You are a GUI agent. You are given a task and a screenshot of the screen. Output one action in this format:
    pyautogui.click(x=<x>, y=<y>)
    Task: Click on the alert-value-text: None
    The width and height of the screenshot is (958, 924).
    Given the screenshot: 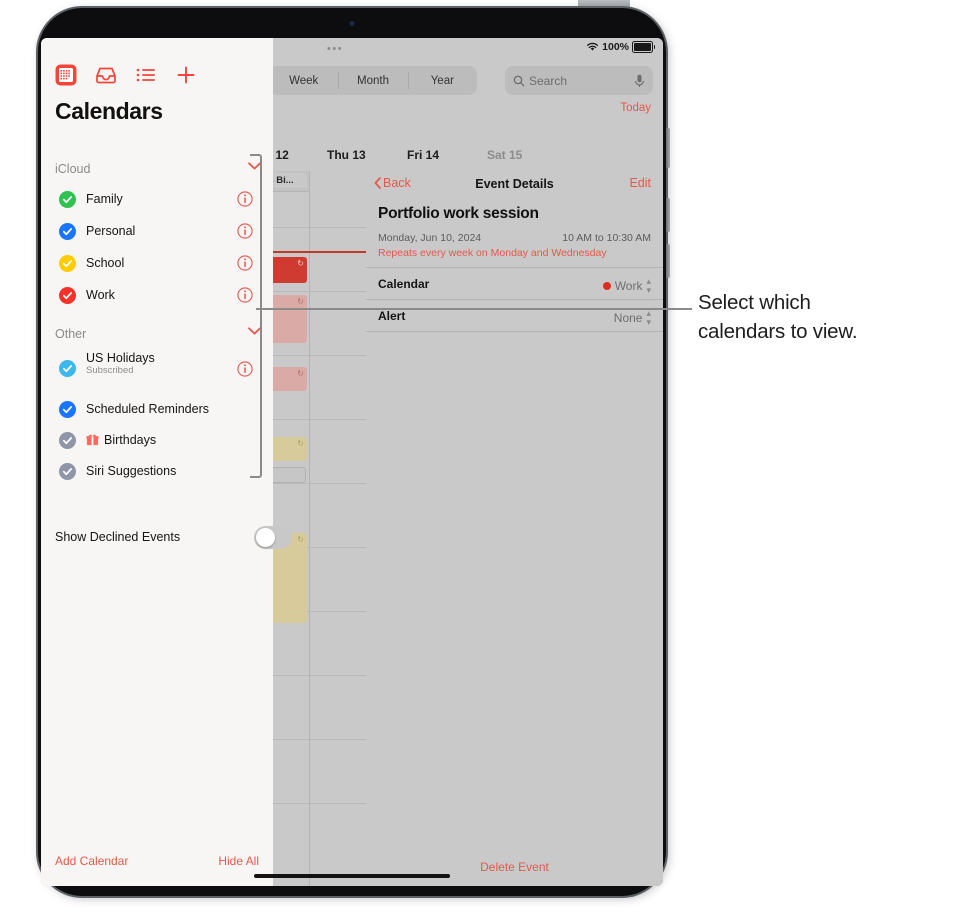 What is the action you would take?
    pyautogui.click(x=628, y=318)
    